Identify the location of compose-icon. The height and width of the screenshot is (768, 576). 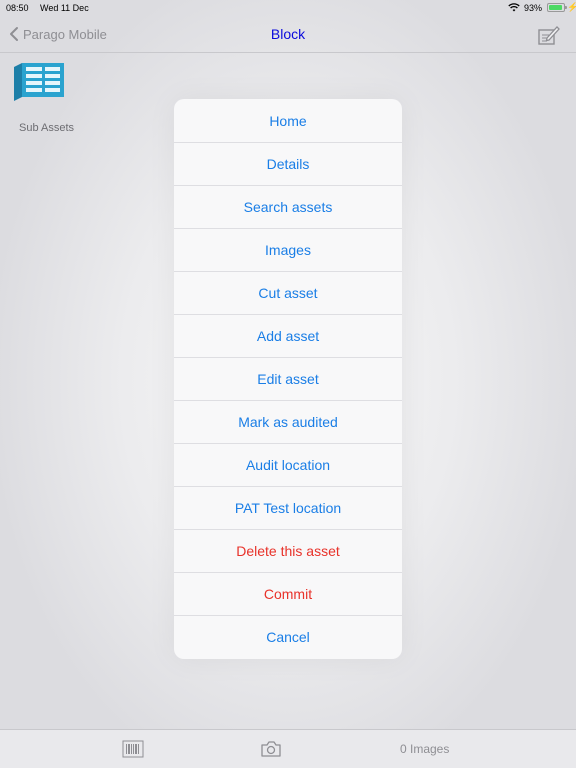
(549, 35).